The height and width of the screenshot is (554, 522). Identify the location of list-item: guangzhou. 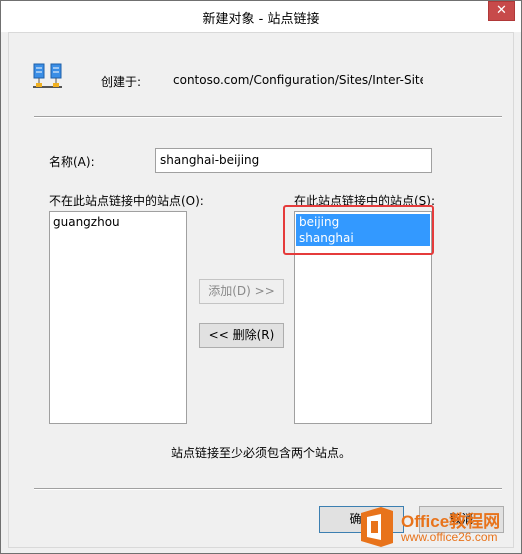
(118, 222).